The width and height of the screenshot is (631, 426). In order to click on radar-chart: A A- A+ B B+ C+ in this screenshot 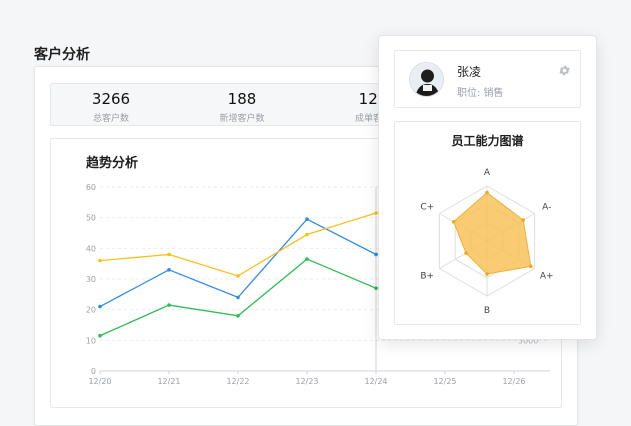, I will do `click(487, 242)`.